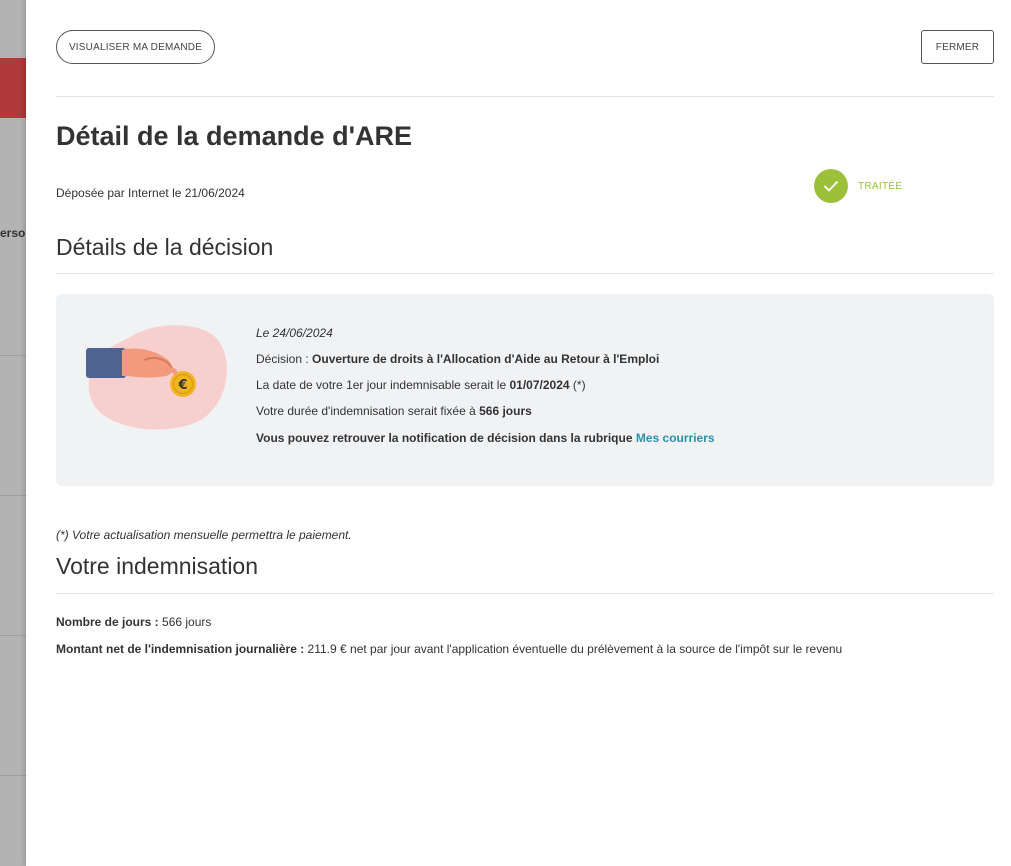 The image size is (1011, 866). What do you see at coordinates (165, 247) in the screenshot?
I see `decision-section-heading: Détails de la décision` at bounding box center [165, 247].